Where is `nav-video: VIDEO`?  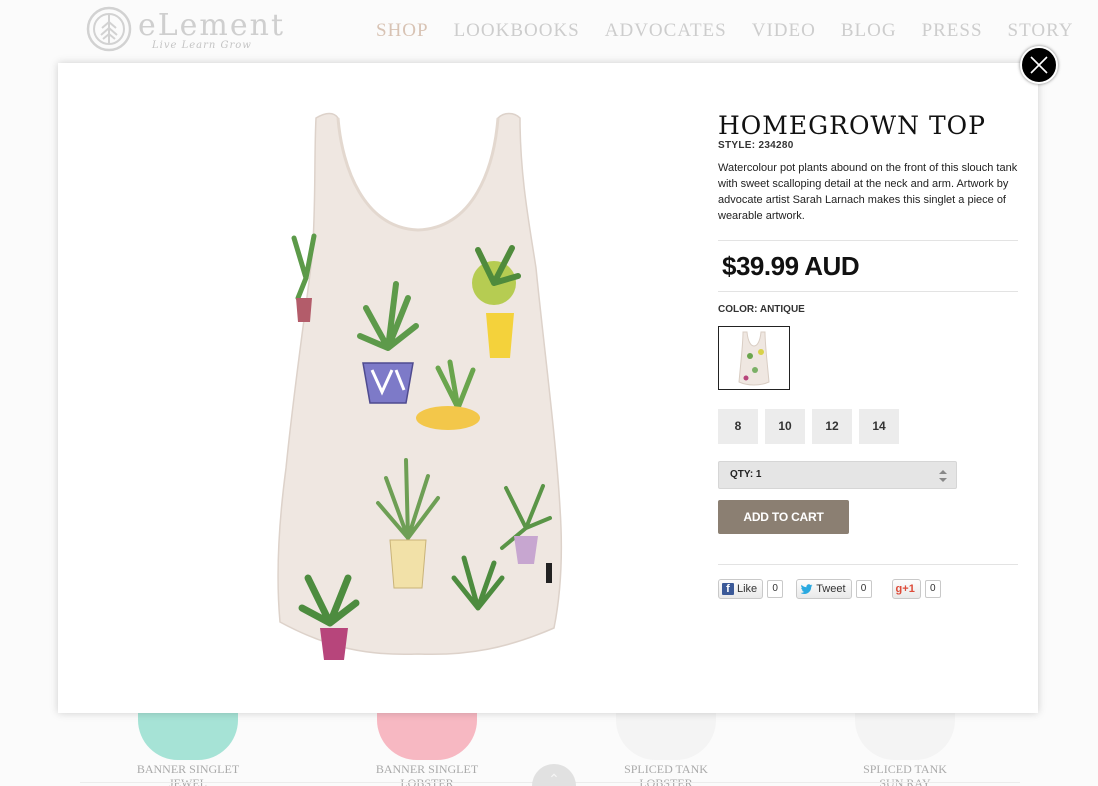
nav-video: VIDEO is located at coordinates (784, 31).